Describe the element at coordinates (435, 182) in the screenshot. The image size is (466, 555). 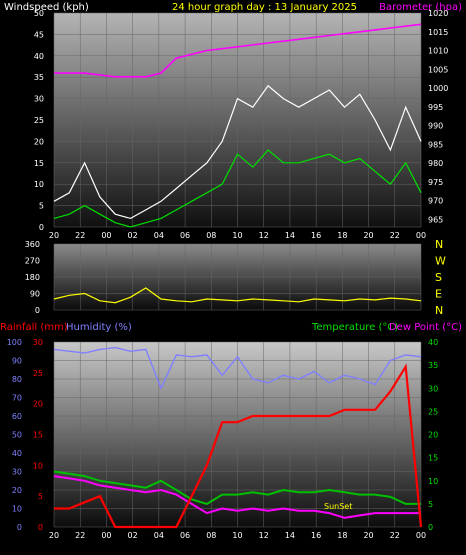
I see `y-tick-label-right: 975` at that location.